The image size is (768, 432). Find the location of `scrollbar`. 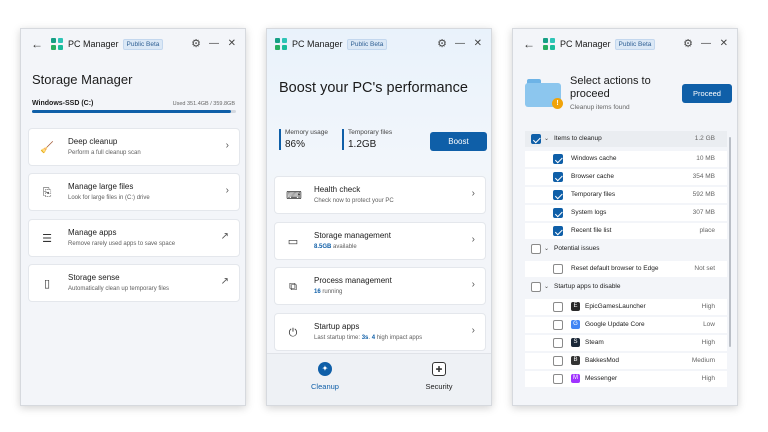

scrollbar is located at coordinates (730, 242).